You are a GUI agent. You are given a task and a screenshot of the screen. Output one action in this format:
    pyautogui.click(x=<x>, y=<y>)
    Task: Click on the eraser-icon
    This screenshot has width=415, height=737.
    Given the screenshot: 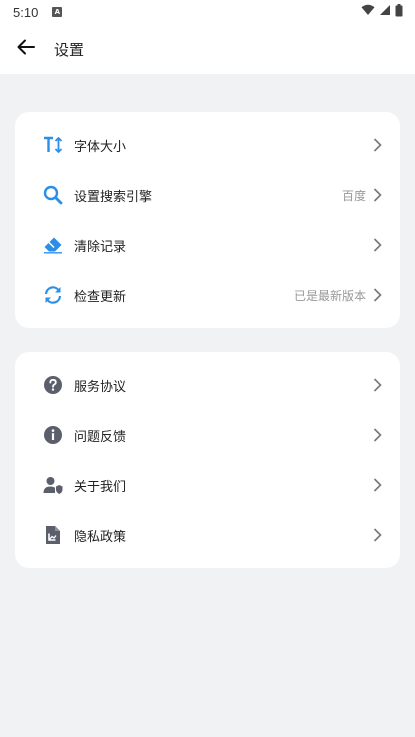 What is the action you would take?
    pyautogui.click(x=53, y=245)
    